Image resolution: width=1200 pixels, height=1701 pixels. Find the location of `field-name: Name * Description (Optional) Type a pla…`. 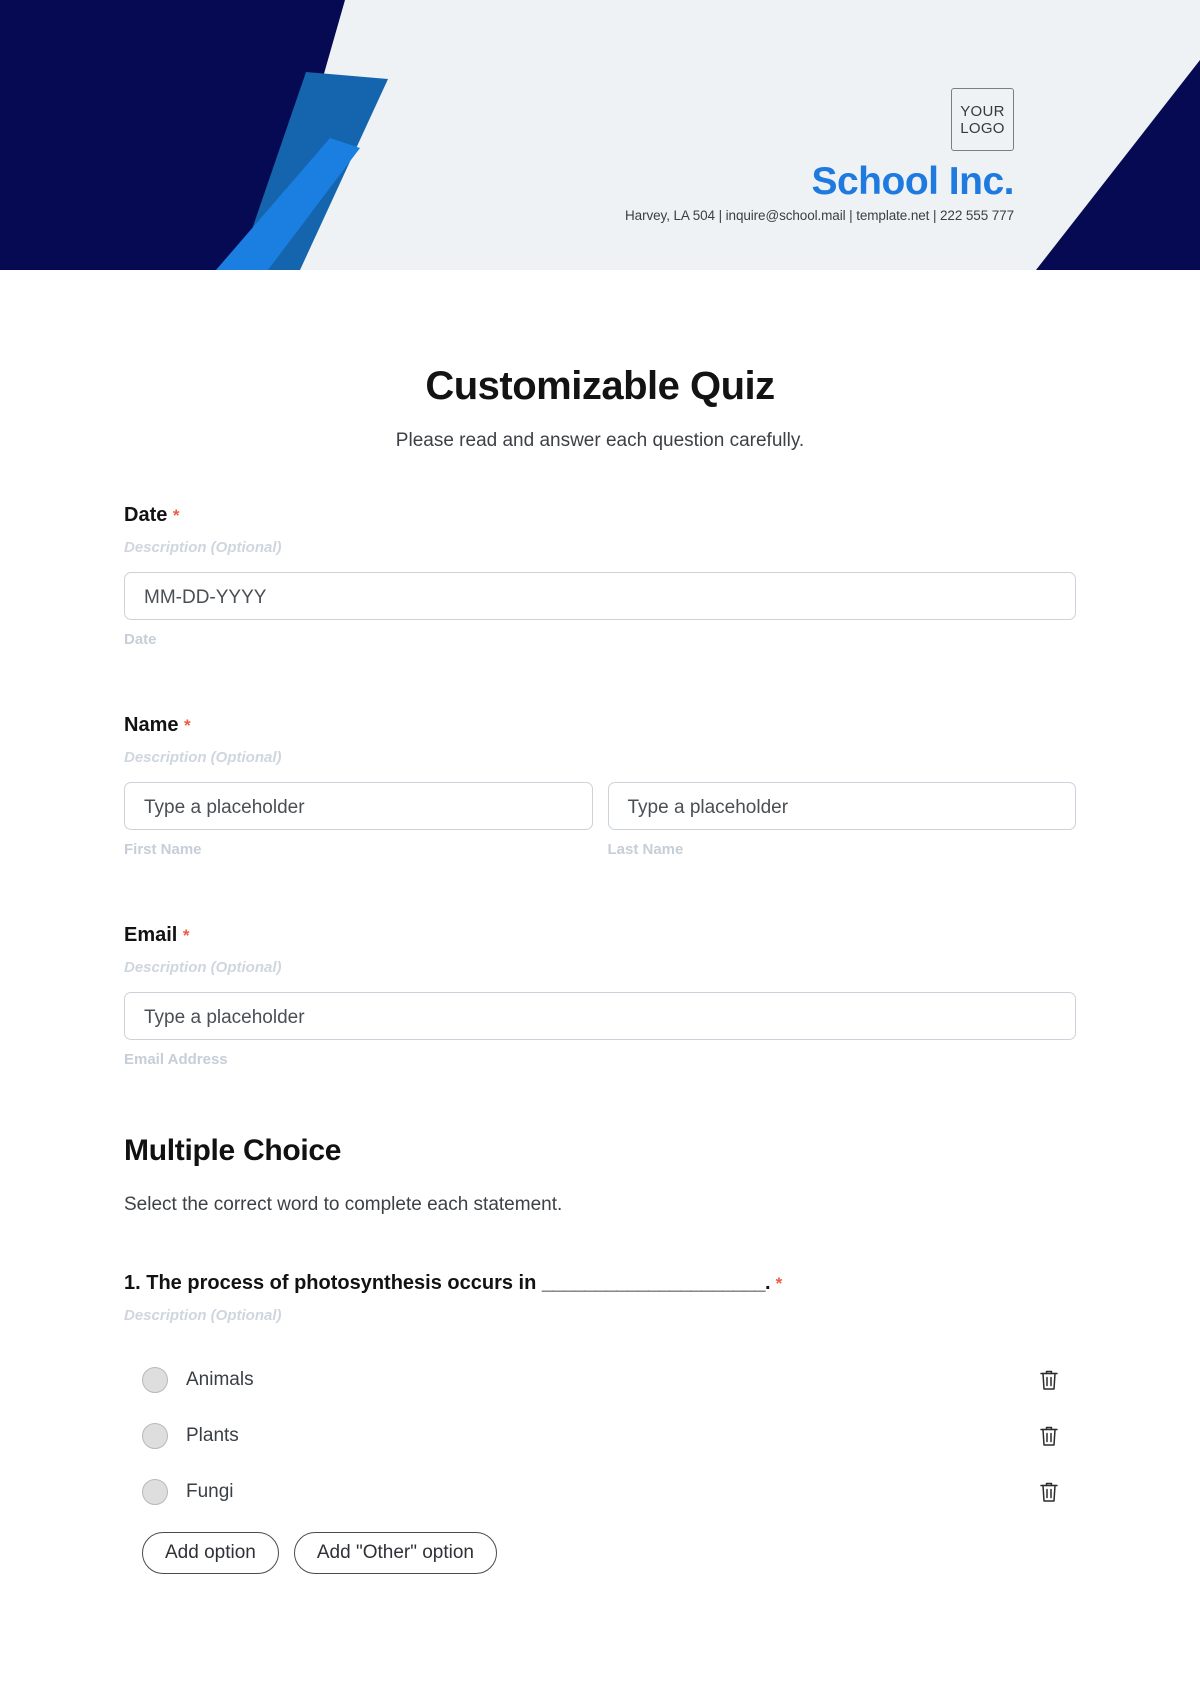

field-name: Name * Description (Optional) Type a pla… is located at coordinates (600, 786).